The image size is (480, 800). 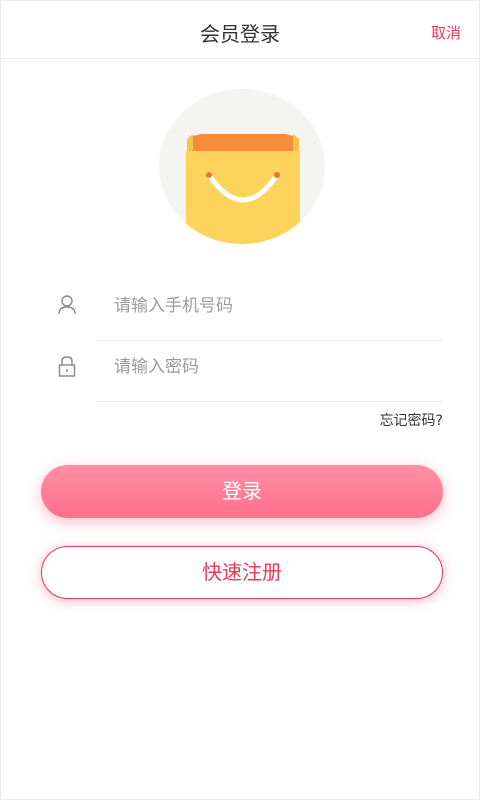 I want to click on password-input, so click(x=266, y=367).